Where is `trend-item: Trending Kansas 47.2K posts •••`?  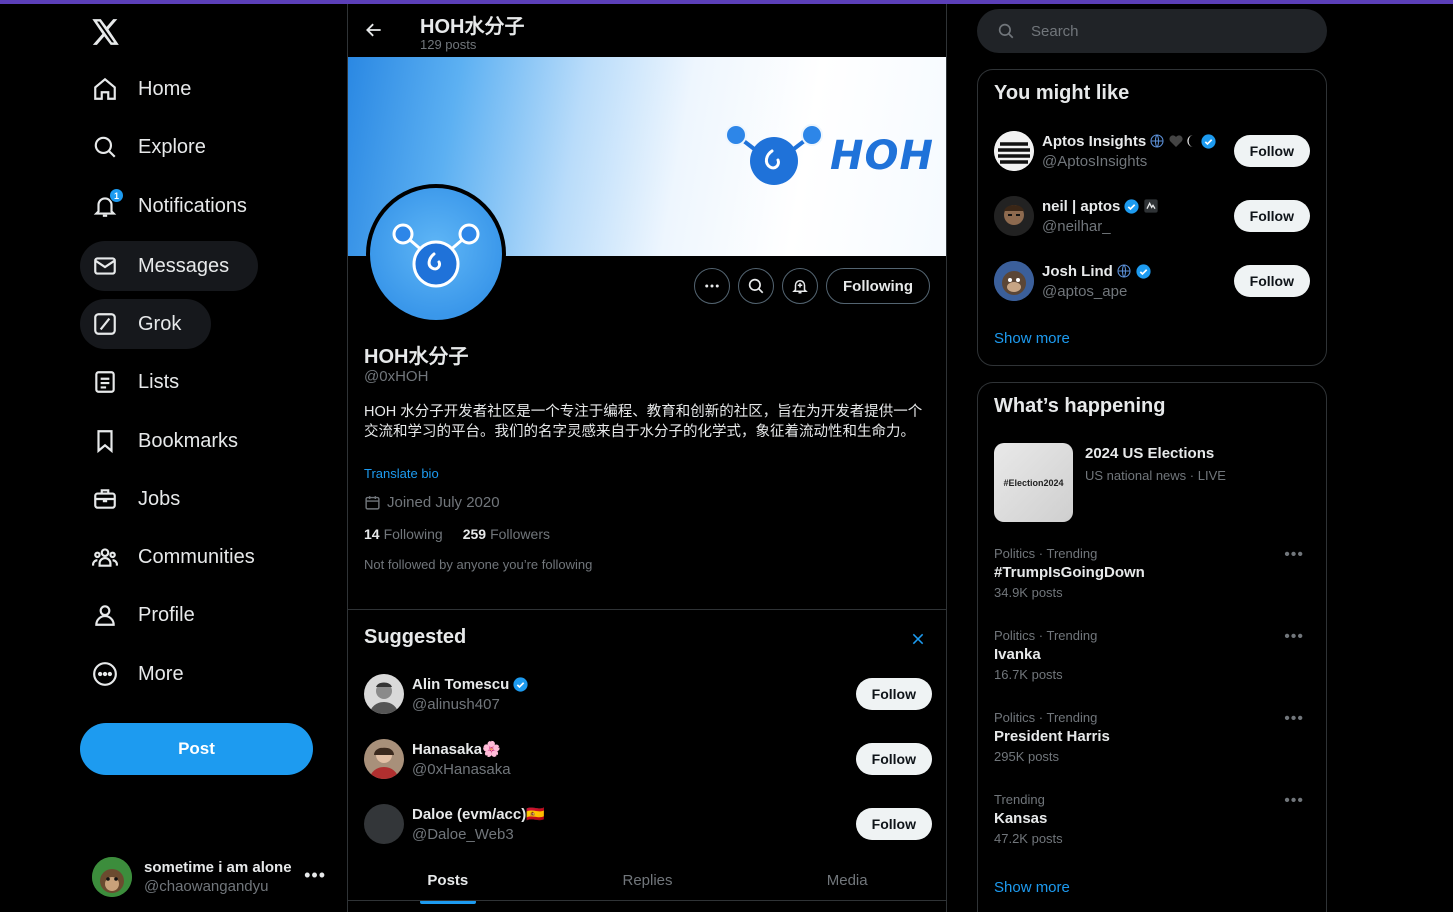 trend-item: Trending Kansas 47.2K posts ••• is located at coordinates (1153, 819).